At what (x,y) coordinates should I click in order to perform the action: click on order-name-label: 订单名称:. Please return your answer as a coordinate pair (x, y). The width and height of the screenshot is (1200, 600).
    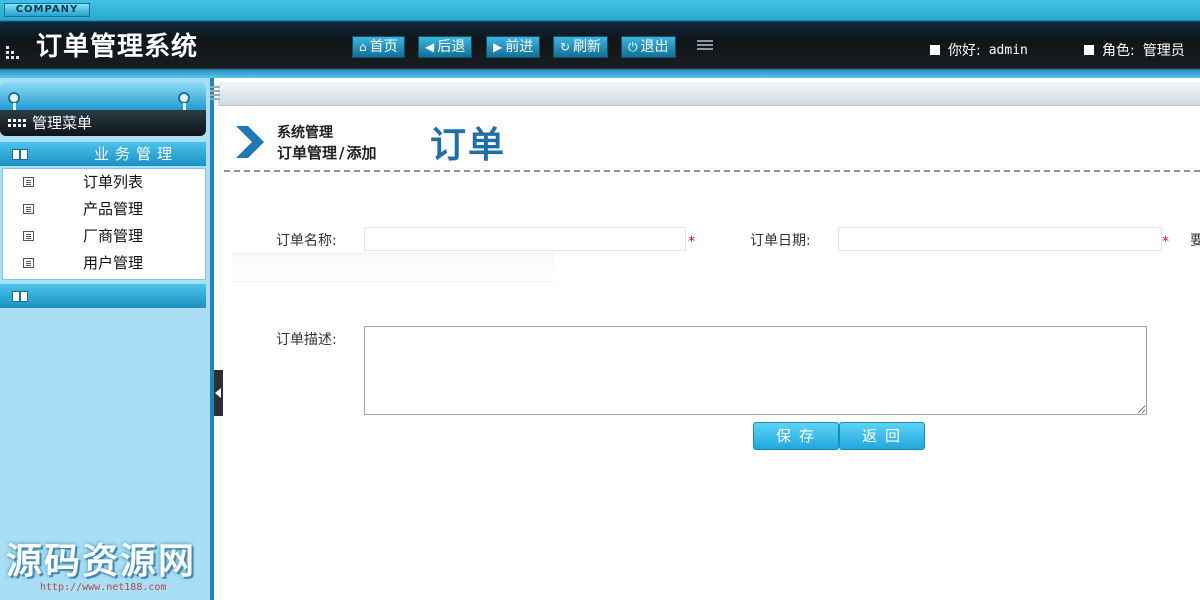
    Looking at the image, I should click on (306, 241).